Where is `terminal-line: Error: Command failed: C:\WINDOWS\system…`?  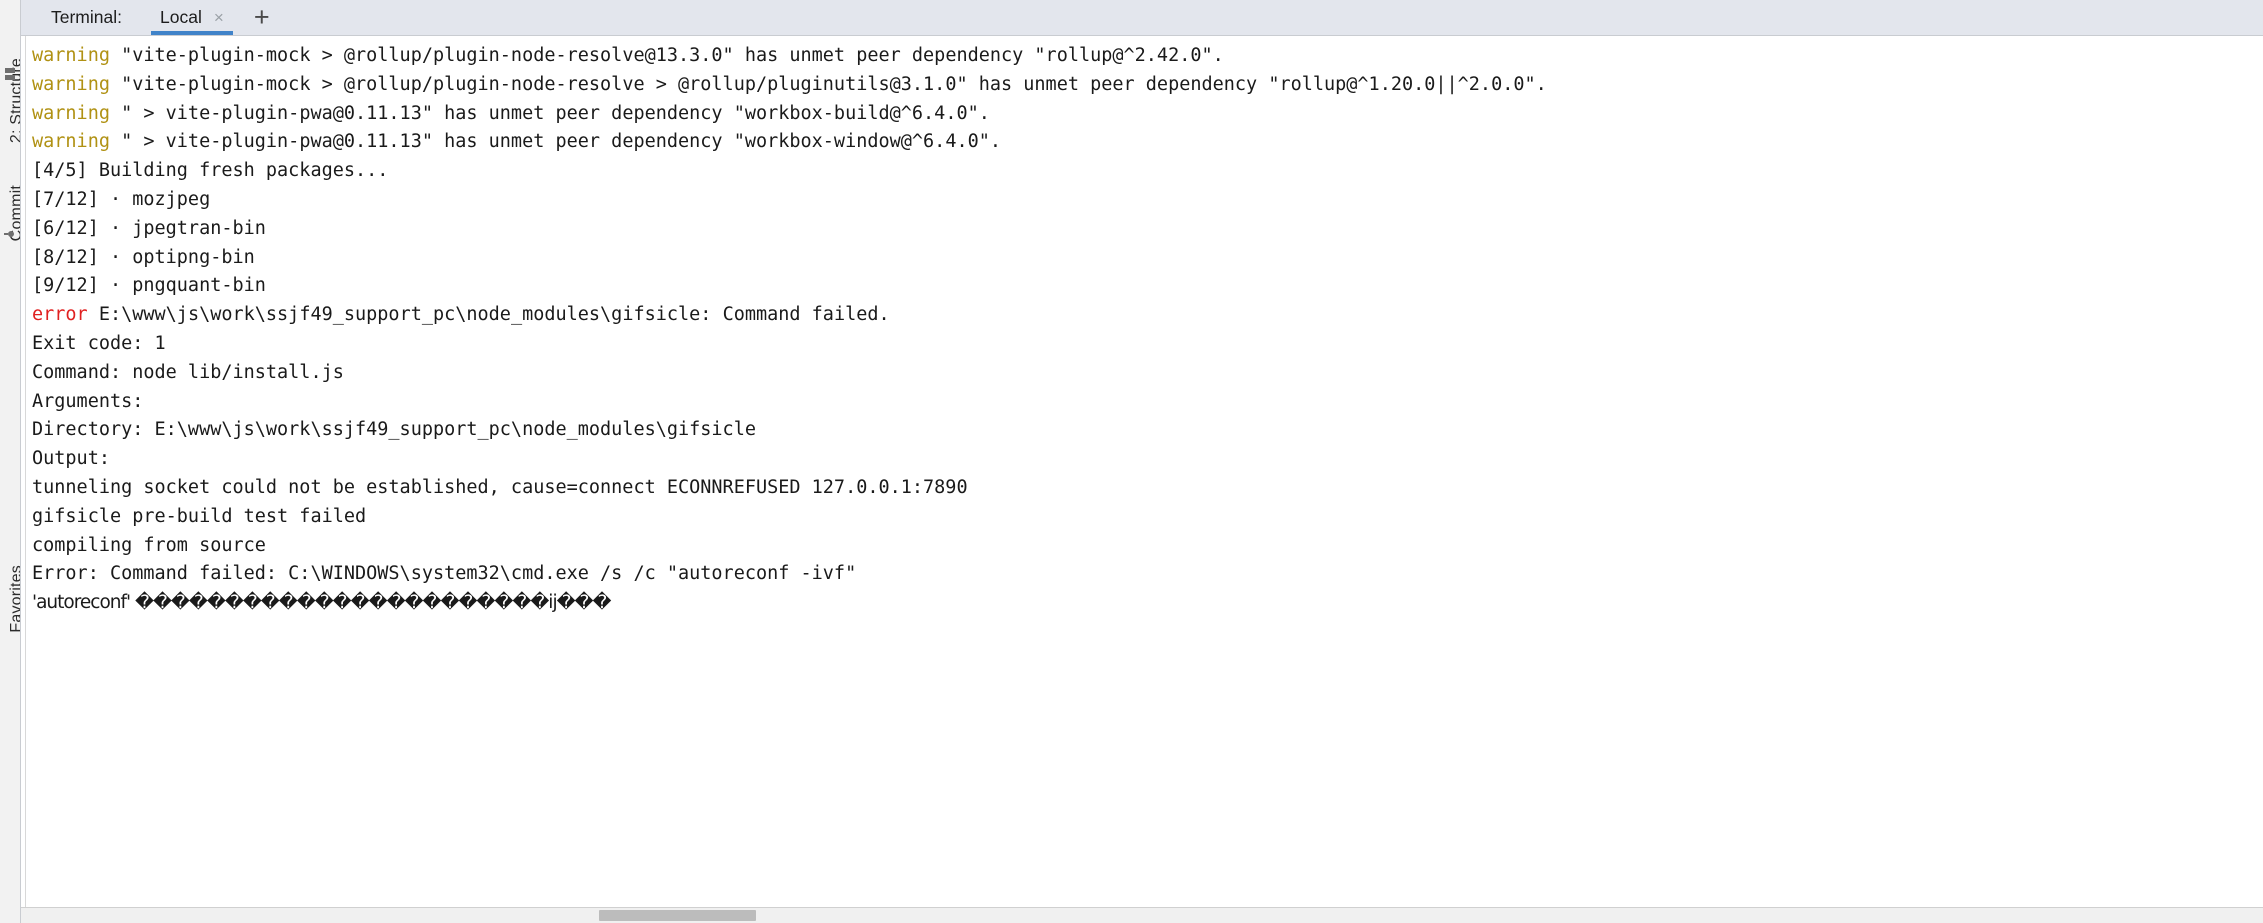 terminal-line: Error: Command failed: C:\WINDOWS\system… is located at coordinates (1147, 574).